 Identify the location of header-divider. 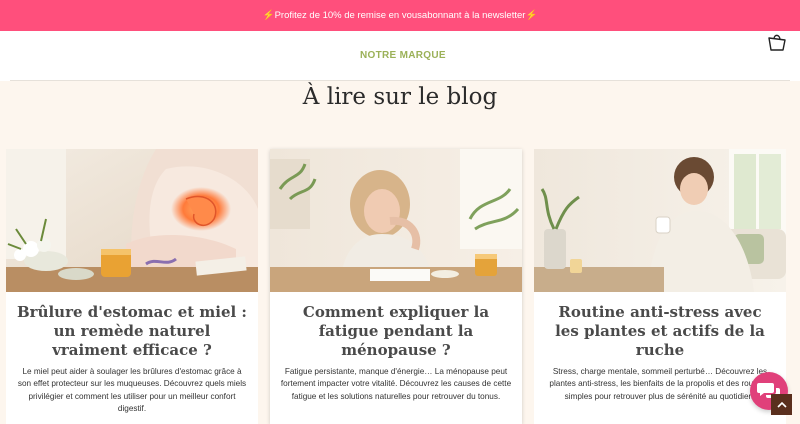
(400, 80).